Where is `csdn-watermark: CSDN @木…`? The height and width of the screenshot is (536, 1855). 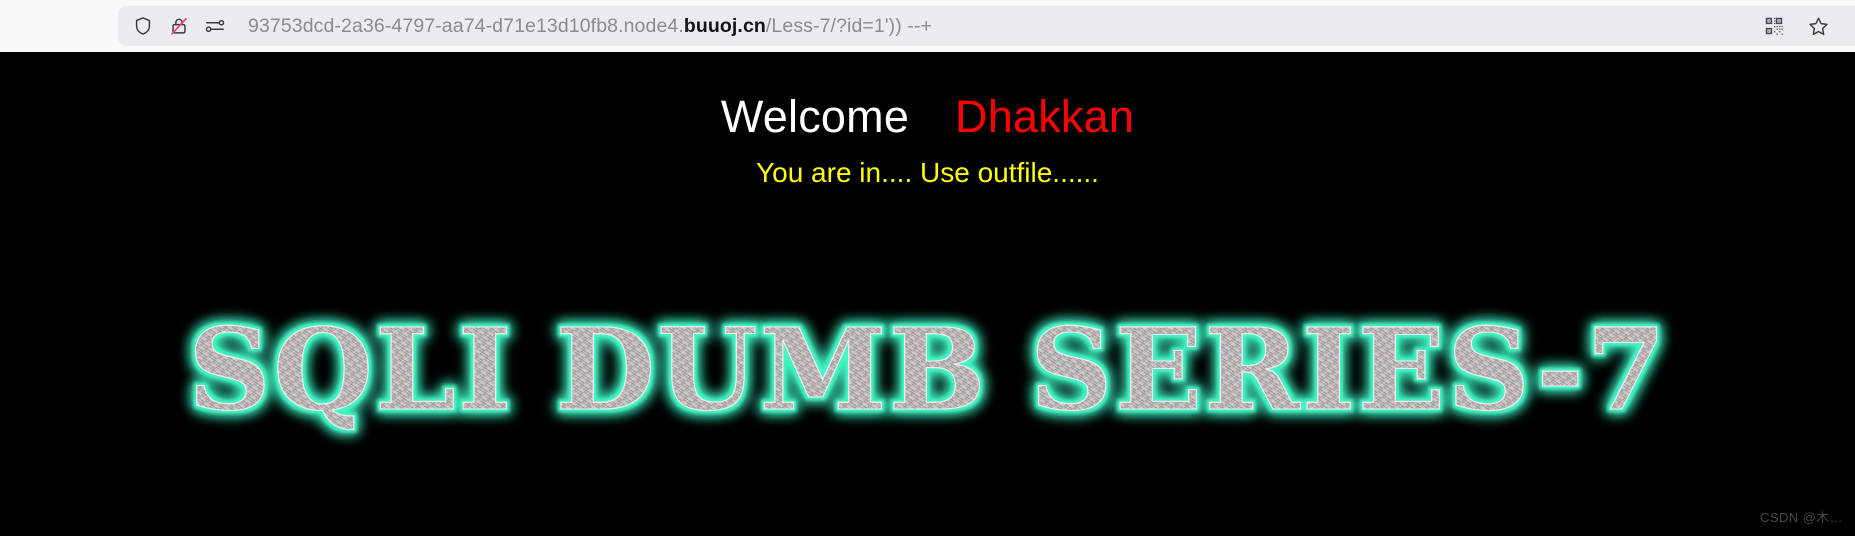 csdn-watermark: CSDN @木… is located at coordinates (1801, 517).